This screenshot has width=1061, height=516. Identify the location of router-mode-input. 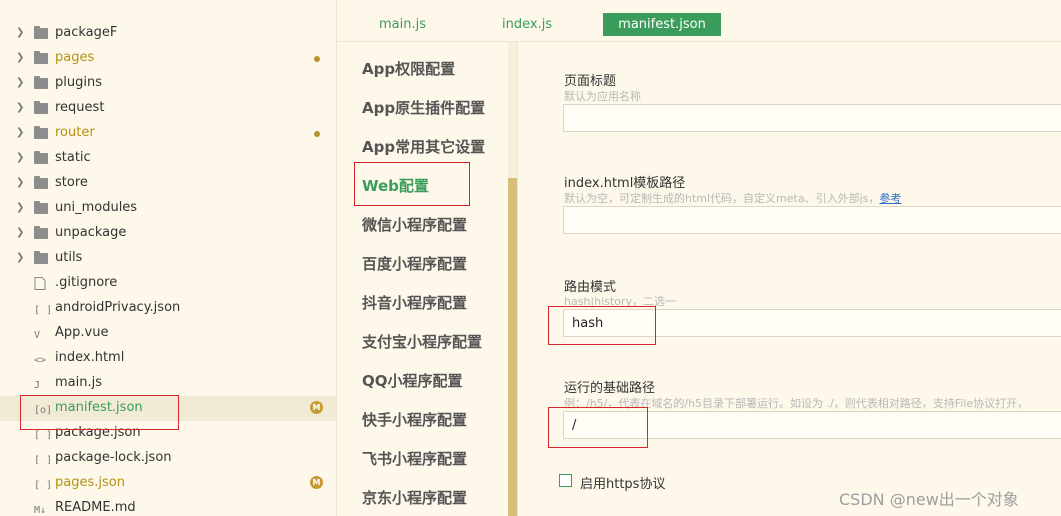
(812, 323).